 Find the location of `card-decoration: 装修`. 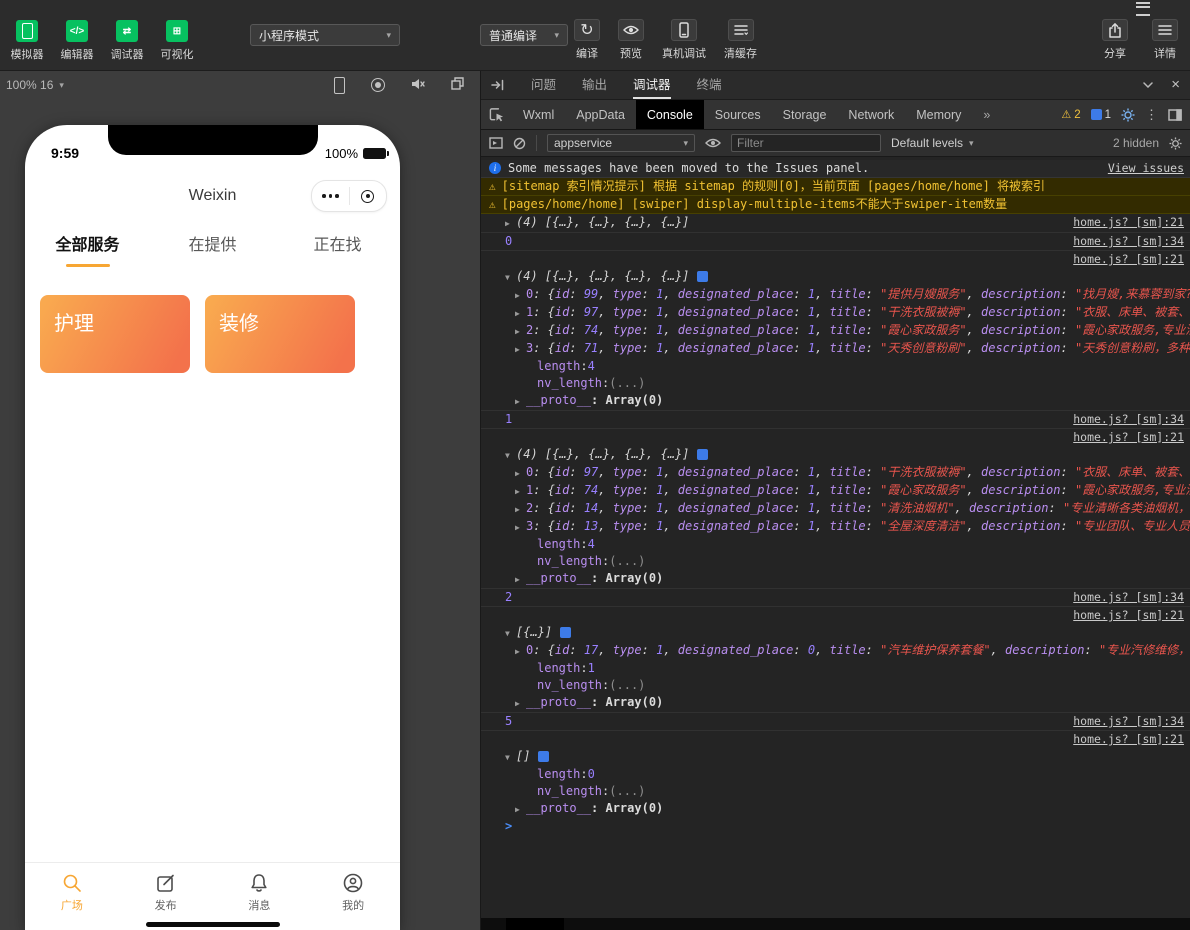

card-decoration: 装修 is located at coordinates (280, 334).